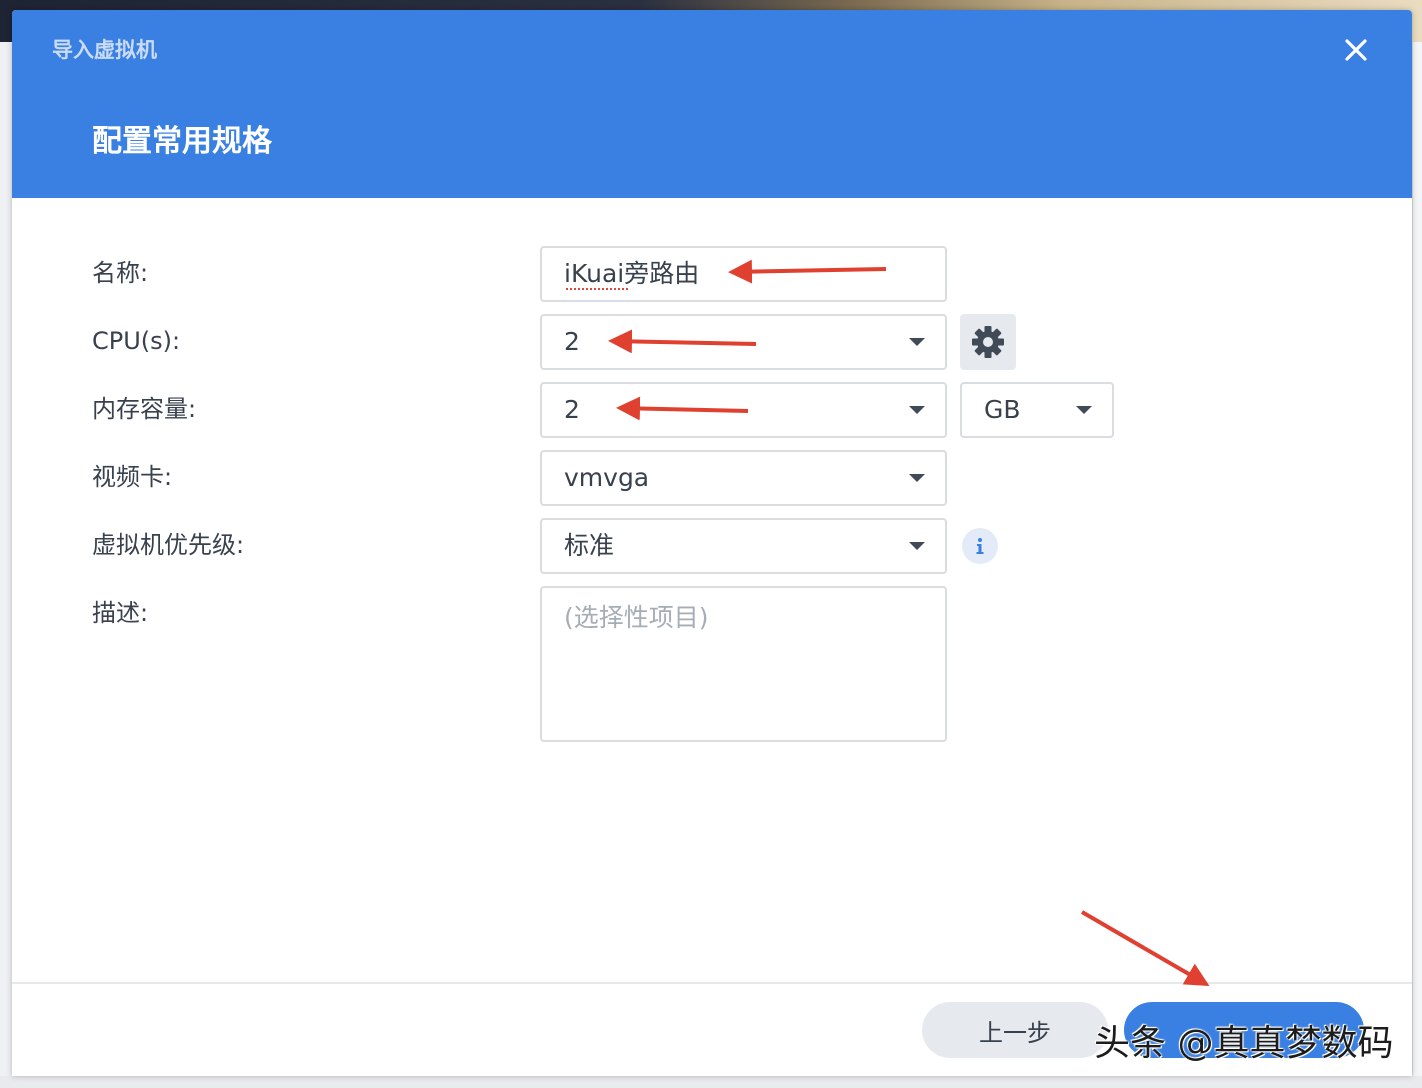 This screenshot has height=1088, width=1422. I want to click on priority-value: 标准, so click(589, 545).